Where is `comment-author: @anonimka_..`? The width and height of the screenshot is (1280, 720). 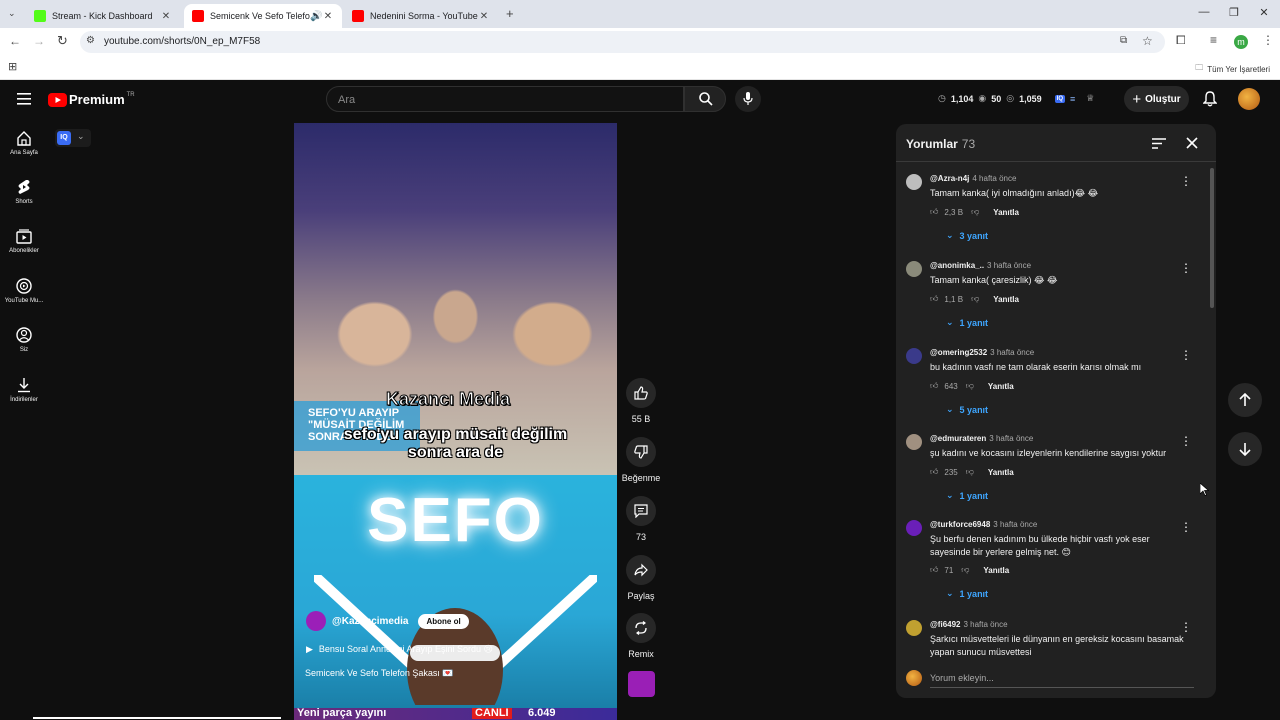
comment-author: @anonimka_.. is located at coordinates (957, 265).